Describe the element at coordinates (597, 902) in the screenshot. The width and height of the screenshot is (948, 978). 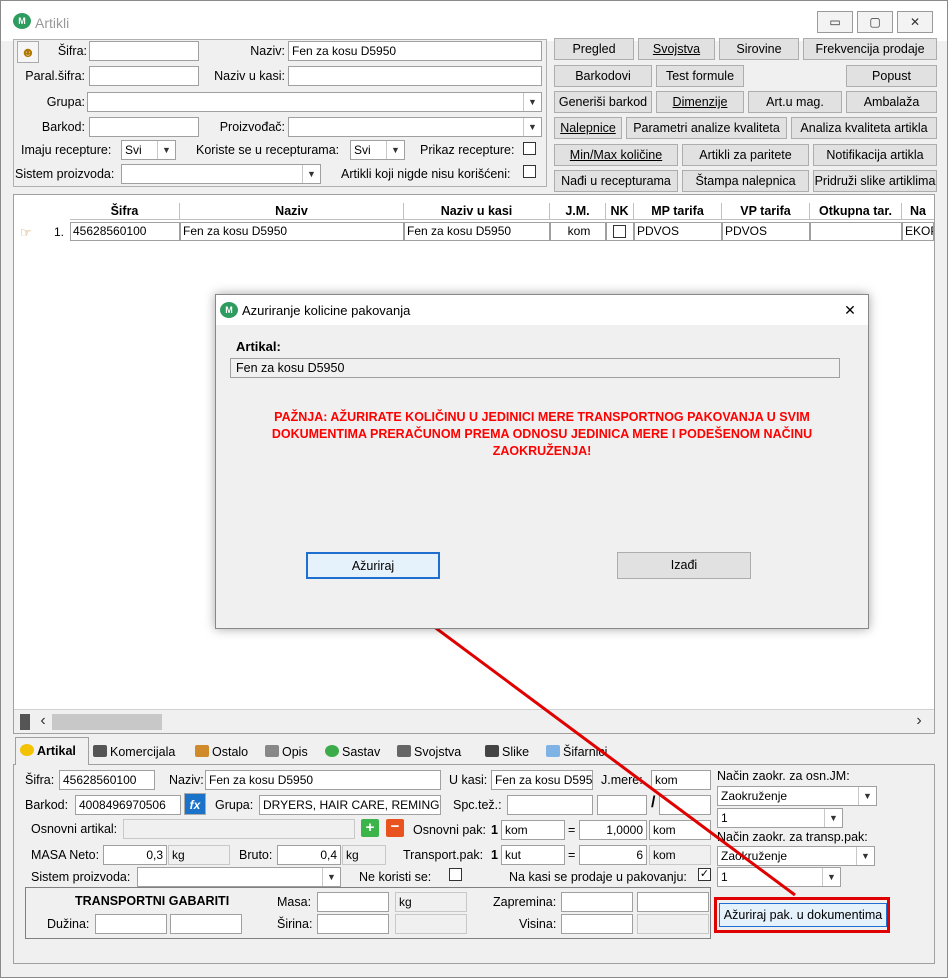
I see `zapremina-input` at that location.